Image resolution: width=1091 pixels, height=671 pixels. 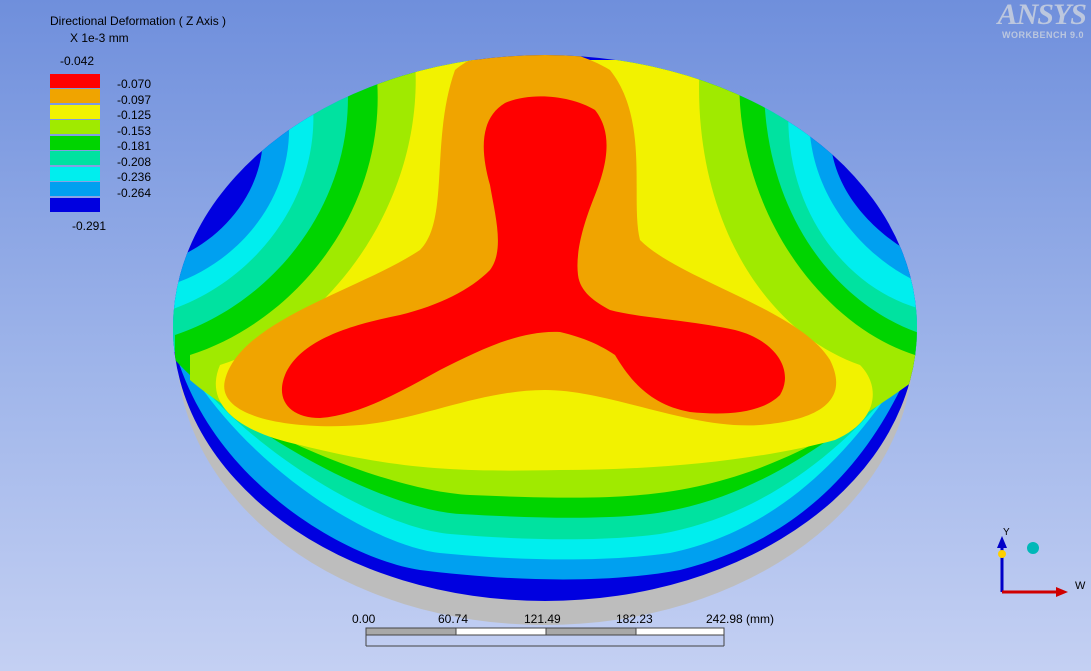 What do you see at coordinates (453, 619) in the screenshot?
I see `scale-label: 60.74` at bounding box center [453, 619].